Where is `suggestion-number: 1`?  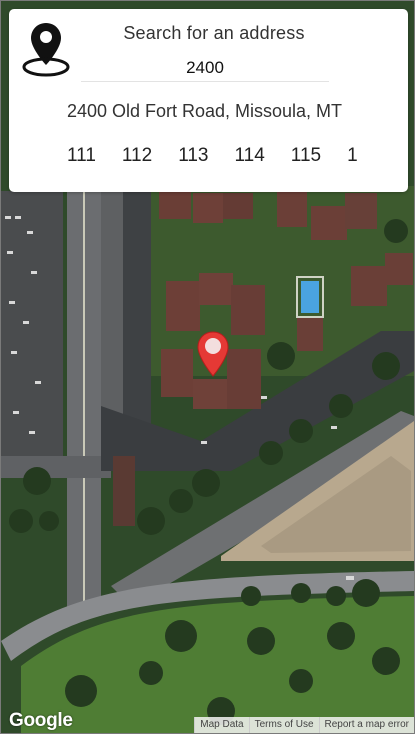 suggestion-number: 1 is located at coordinates (352, 156).